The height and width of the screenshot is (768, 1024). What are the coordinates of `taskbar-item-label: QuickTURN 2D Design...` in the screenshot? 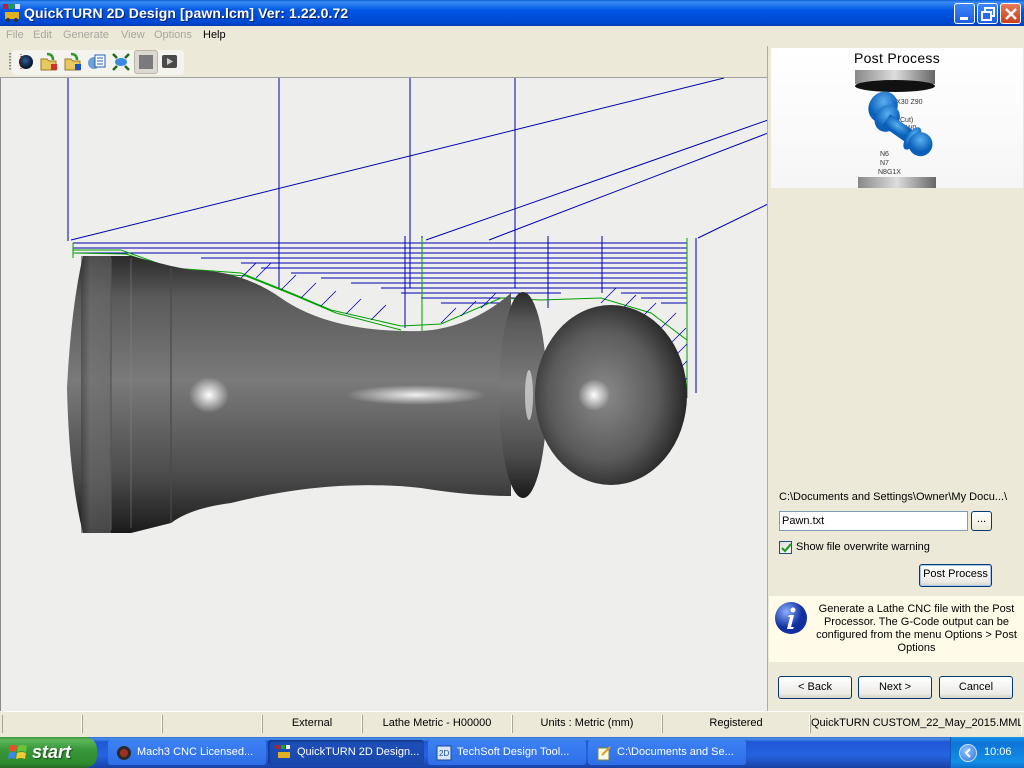 It's located at (358, 752).